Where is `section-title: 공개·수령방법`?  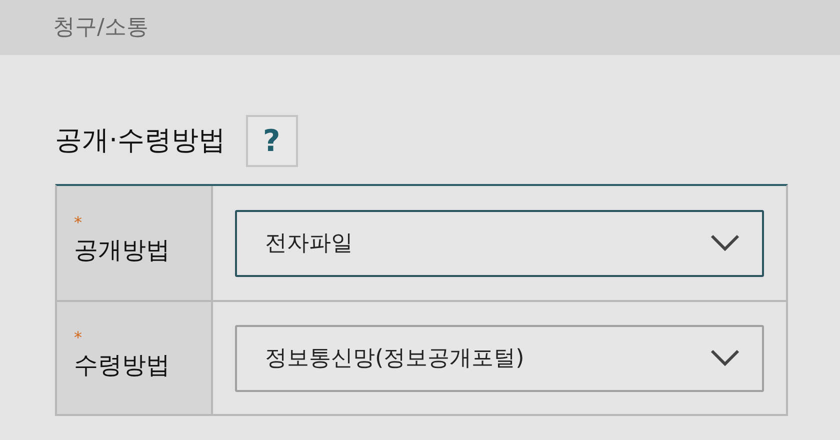 section-title: 공개·수령방법 is located at coordinates (140, 141).